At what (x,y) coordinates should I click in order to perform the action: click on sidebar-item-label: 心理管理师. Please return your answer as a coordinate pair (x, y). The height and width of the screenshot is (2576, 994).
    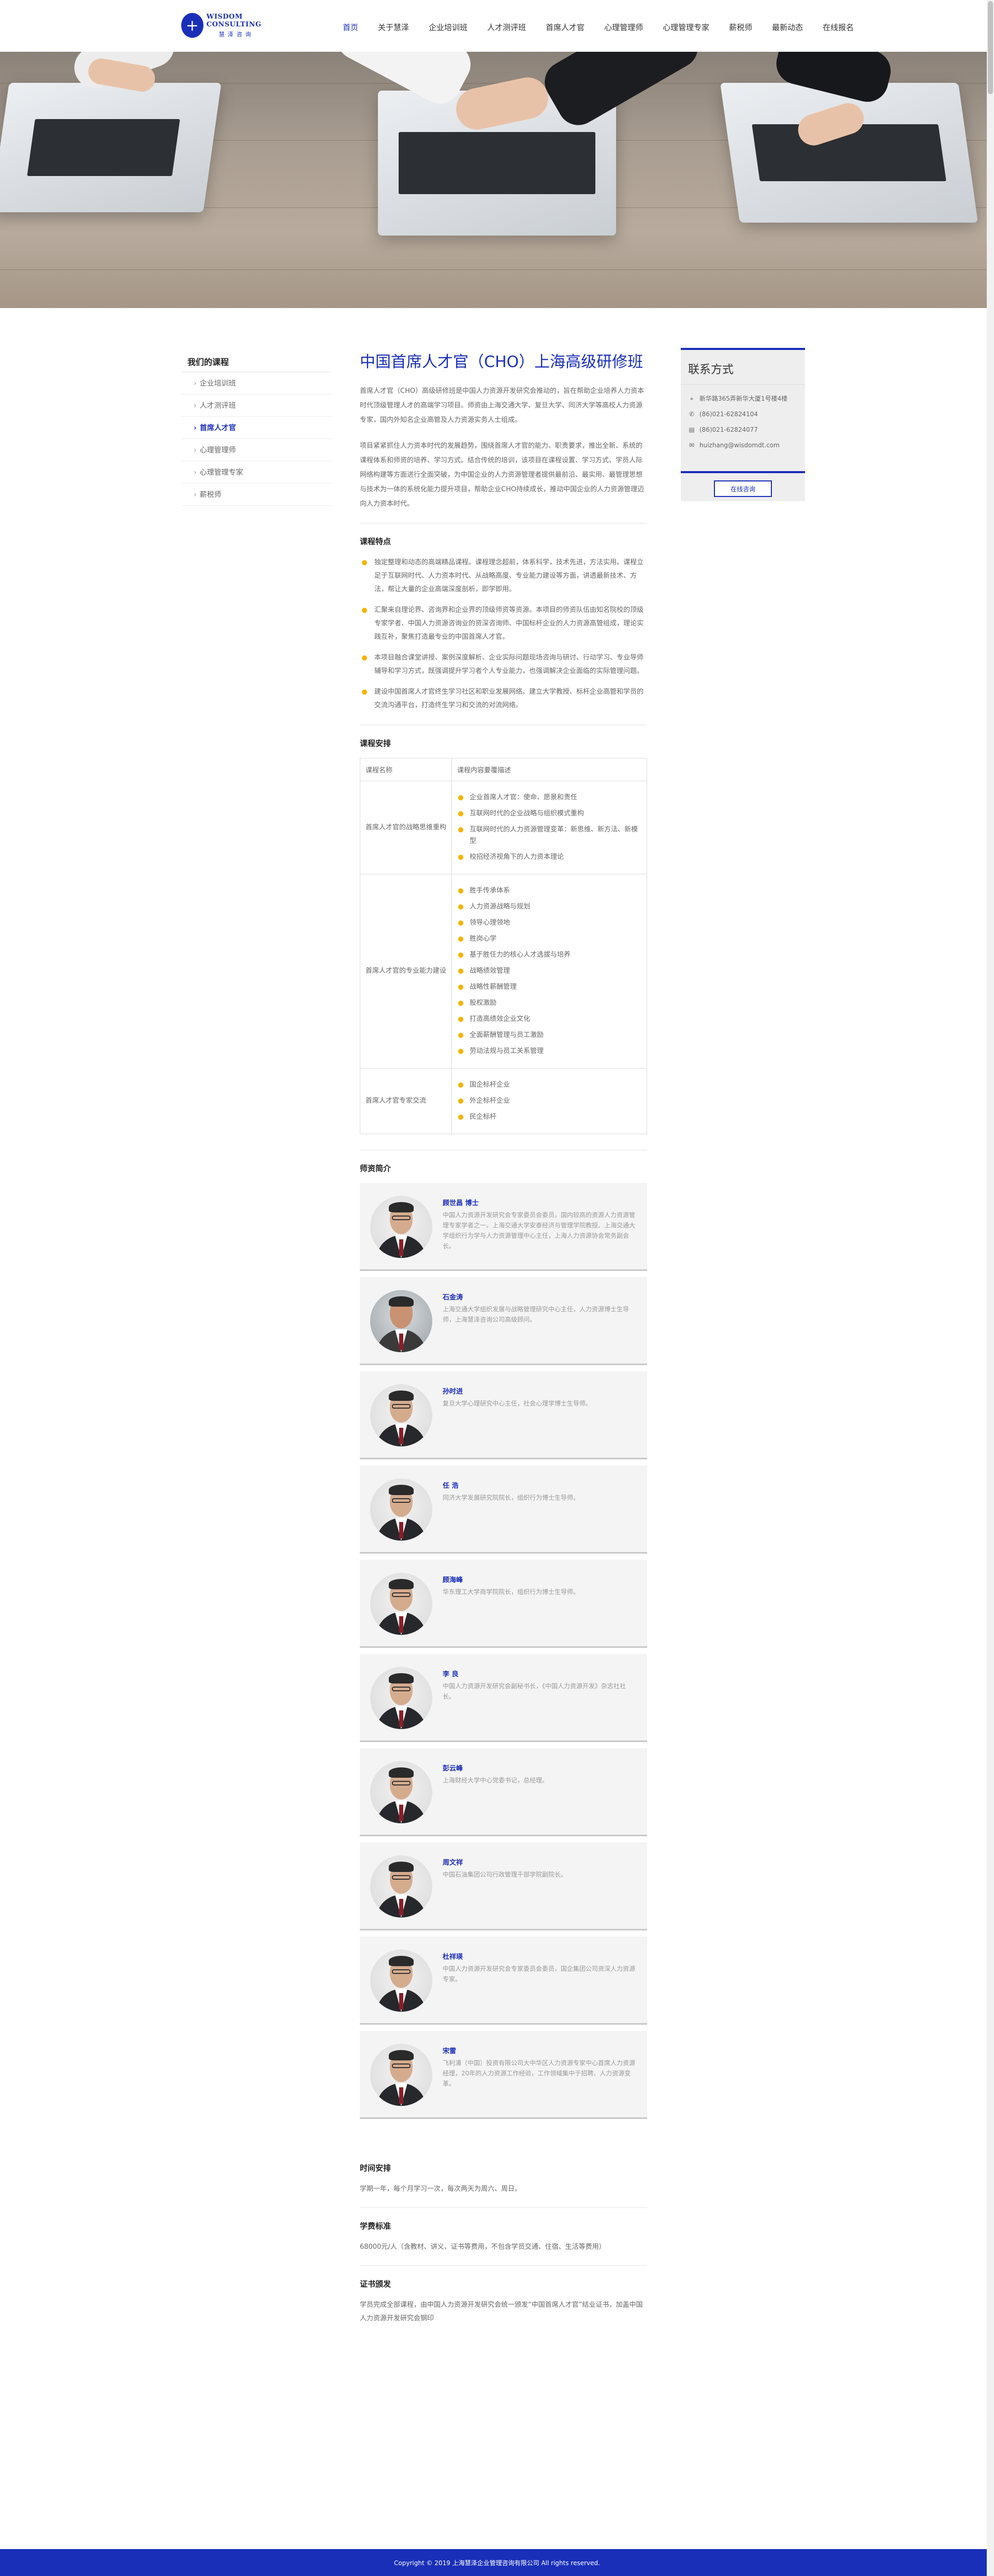
    Looking at the image, I should click on (217, 451).